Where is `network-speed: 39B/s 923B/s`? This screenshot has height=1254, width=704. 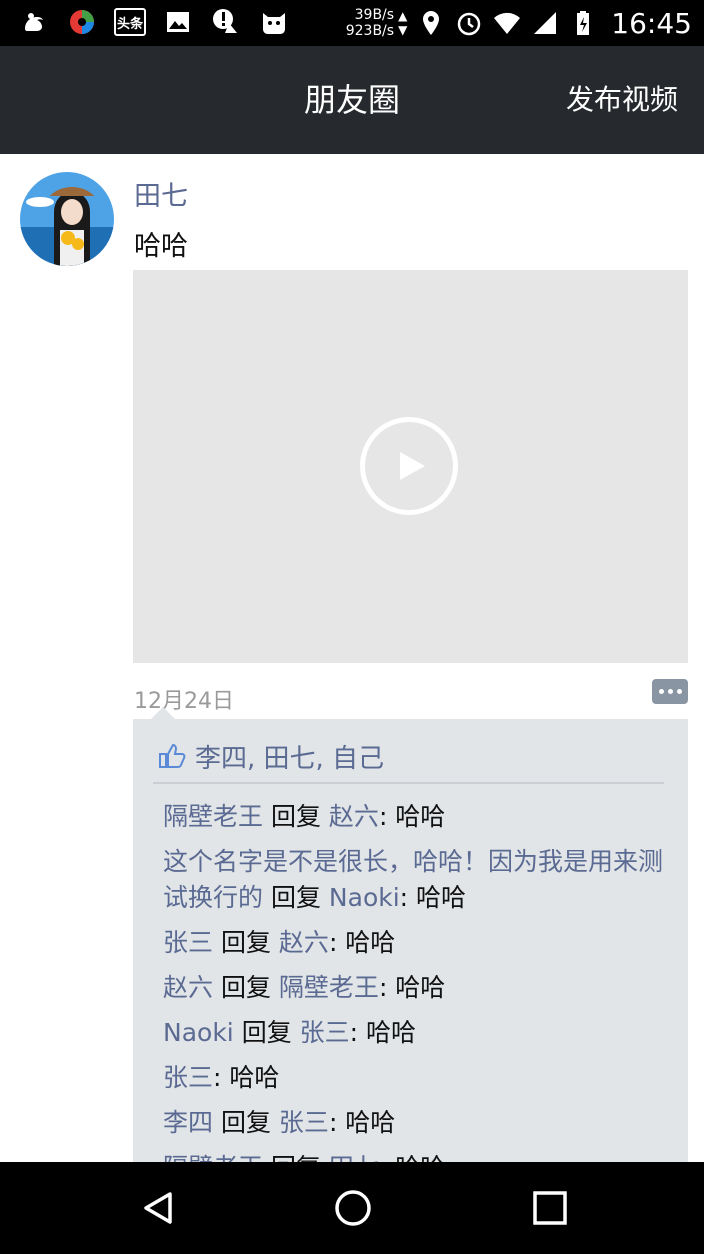
network-speed: 39B/s 923B/s is located at coordinates (370, 23).